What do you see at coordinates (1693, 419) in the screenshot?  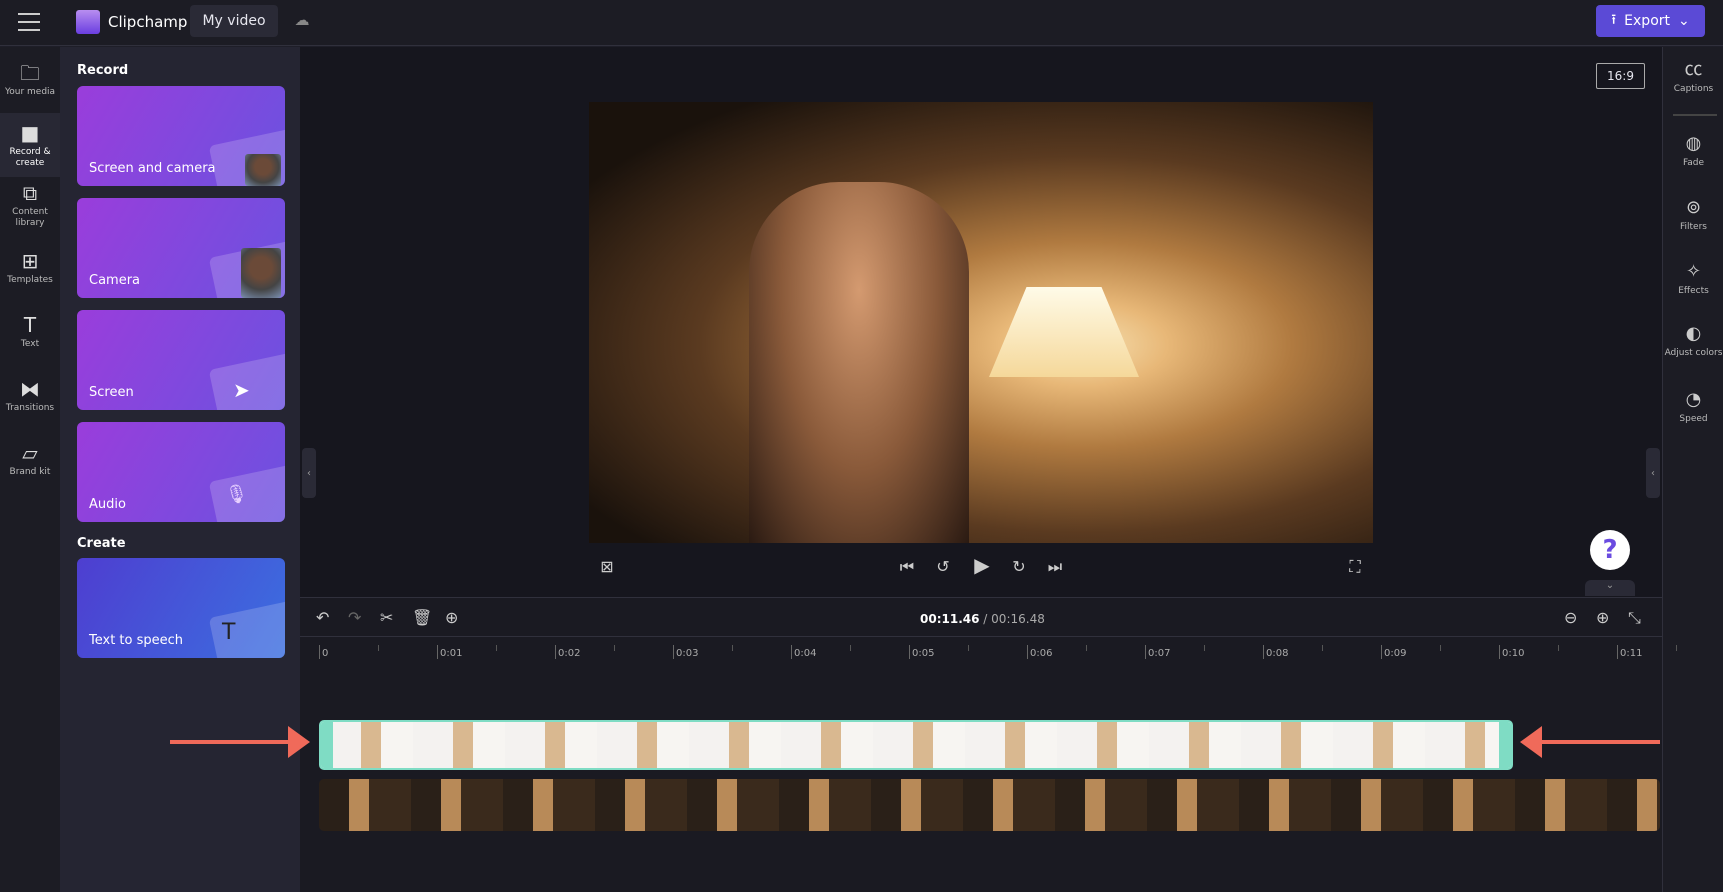 I see `right-label: Speed` at bounding box center [1693, 419].